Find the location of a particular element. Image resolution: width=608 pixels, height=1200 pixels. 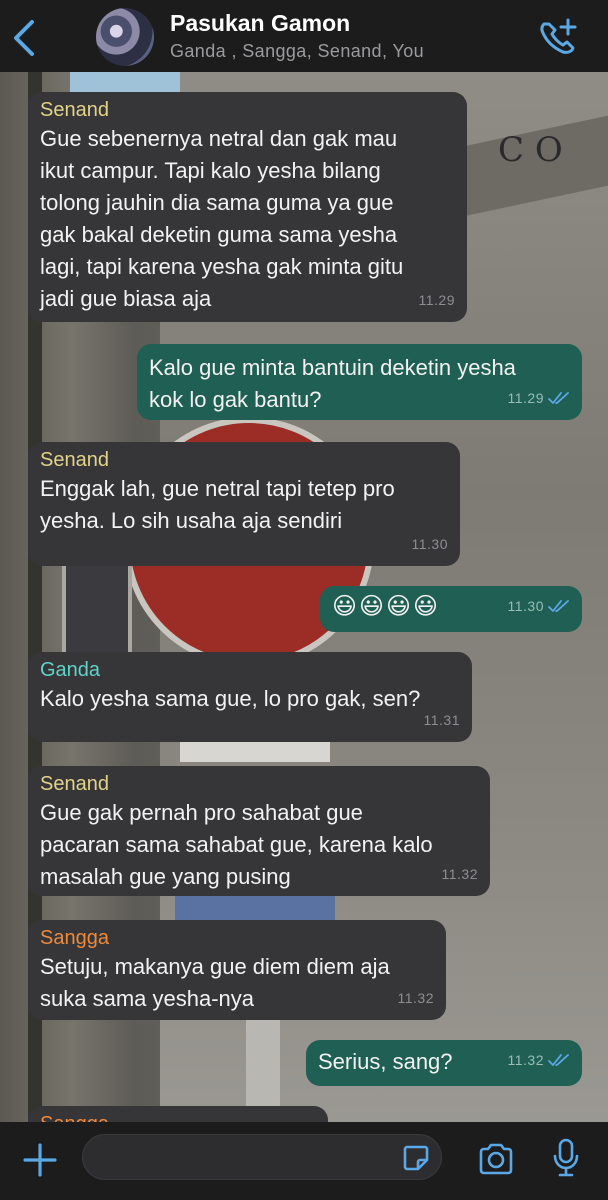

sticker-button is located at coordinates (416, 1158).